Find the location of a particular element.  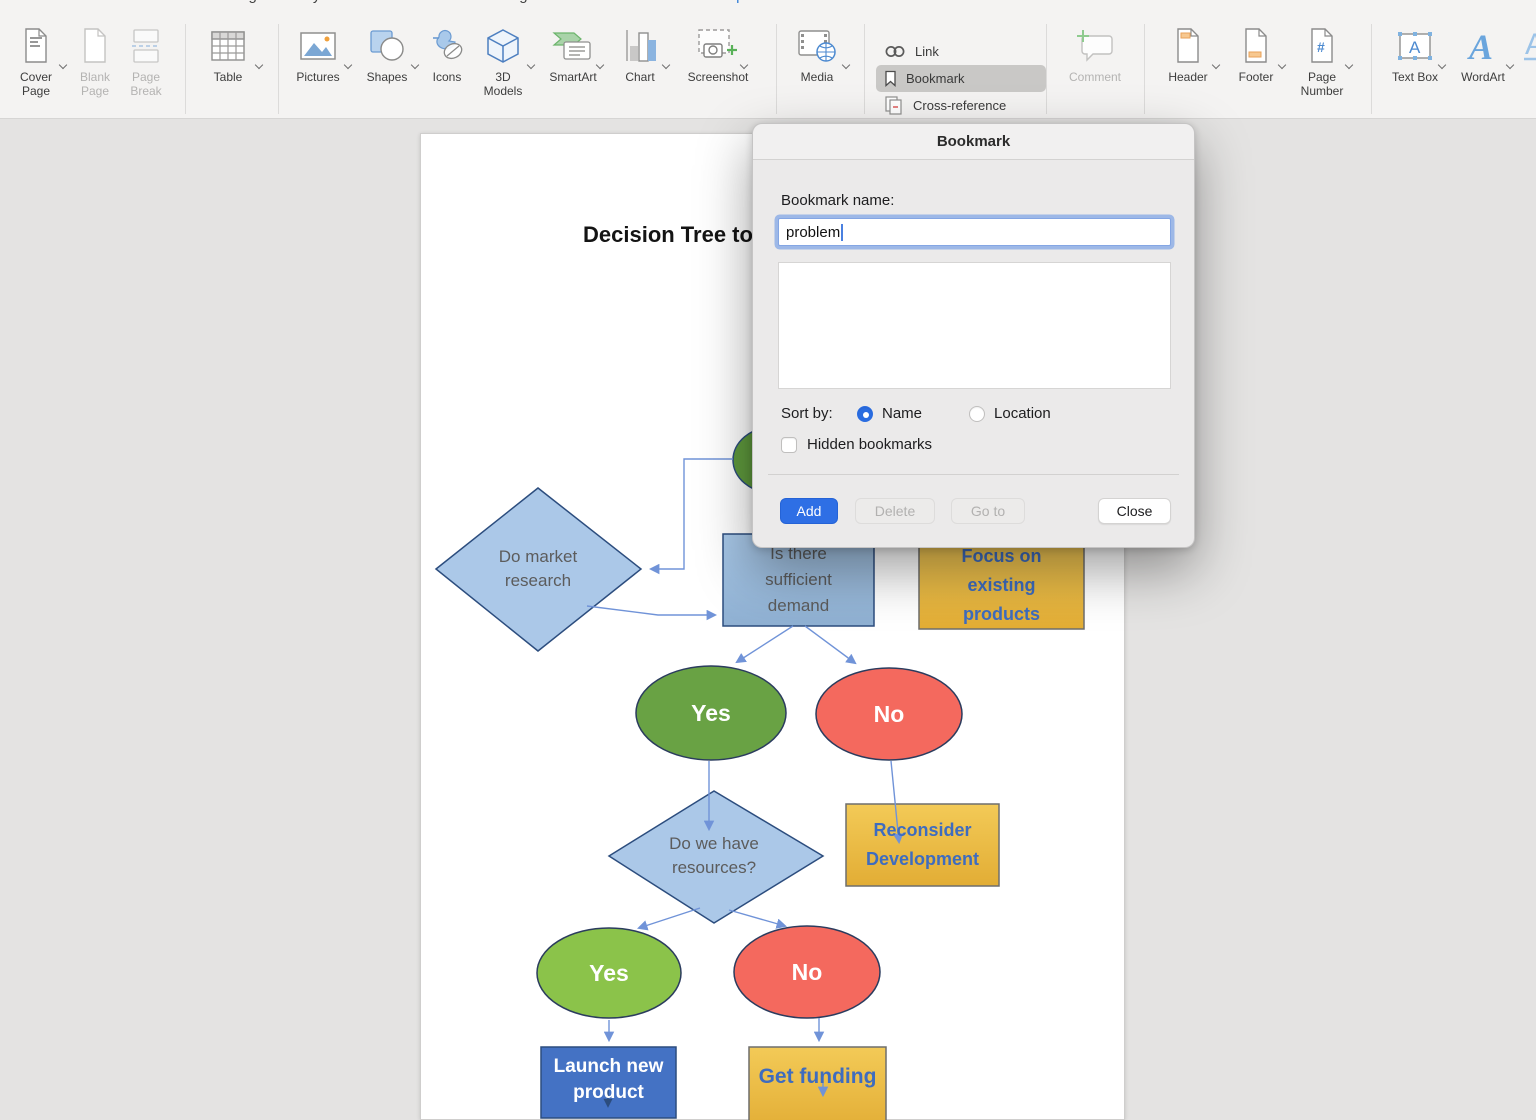

hidden-bookmarks-checkbox is located at coordinates (789, 444).